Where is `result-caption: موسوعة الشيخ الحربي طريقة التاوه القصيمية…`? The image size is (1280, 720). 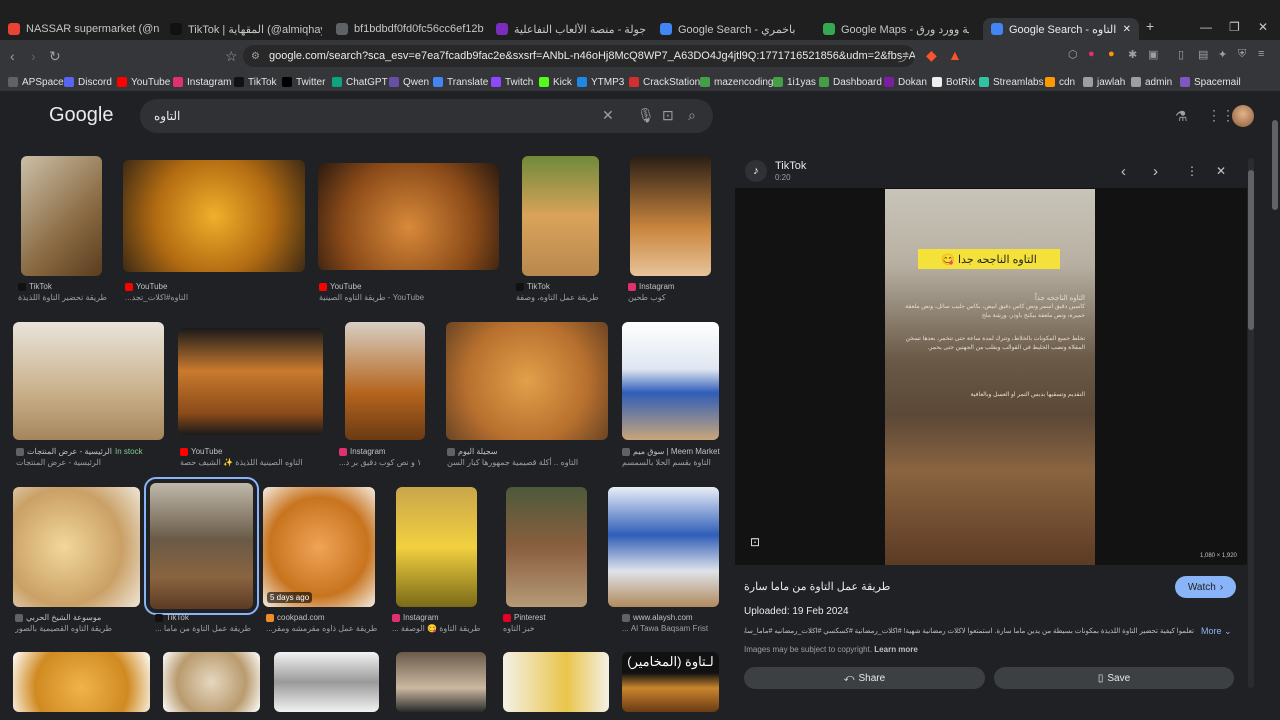 result-caption: موسوعة الشيخ الحربي طريقة التاوه القصيمية… is located at coordinates (78, 623).